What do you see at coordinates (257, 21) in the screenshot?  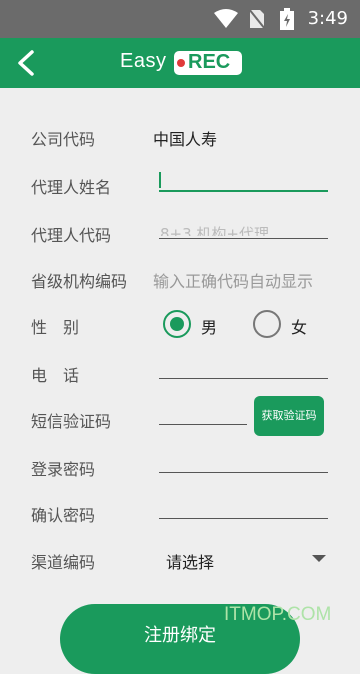 I see `no-sim-icon` at bounding box center [257, 21].